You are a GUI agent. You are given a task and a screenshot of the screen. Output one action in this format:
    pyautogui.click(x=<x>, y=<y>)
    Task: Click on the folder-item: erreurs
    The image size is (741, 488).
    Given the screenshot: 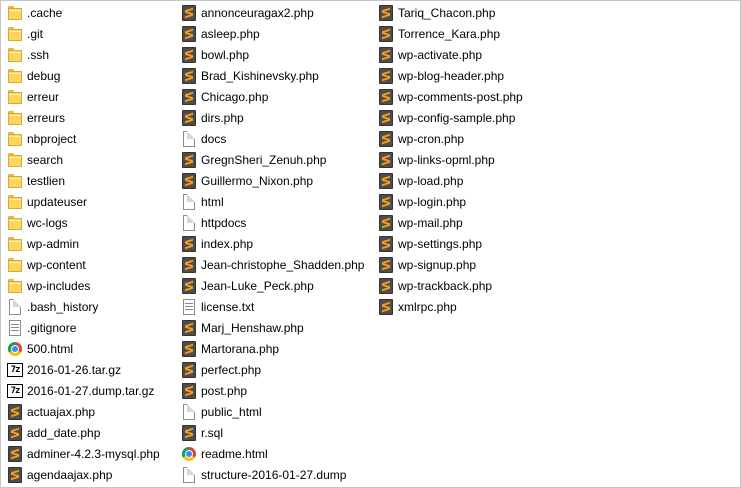 What is the action you would take?
    pyautogui.click(x=92, y=117)
    